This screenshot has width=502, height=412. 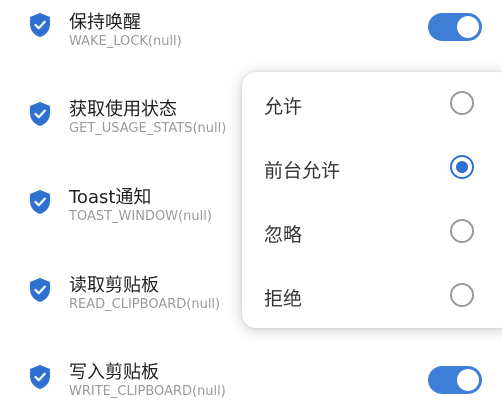 I want to click on option-label: 前台允许, so click(x=302, y=171).